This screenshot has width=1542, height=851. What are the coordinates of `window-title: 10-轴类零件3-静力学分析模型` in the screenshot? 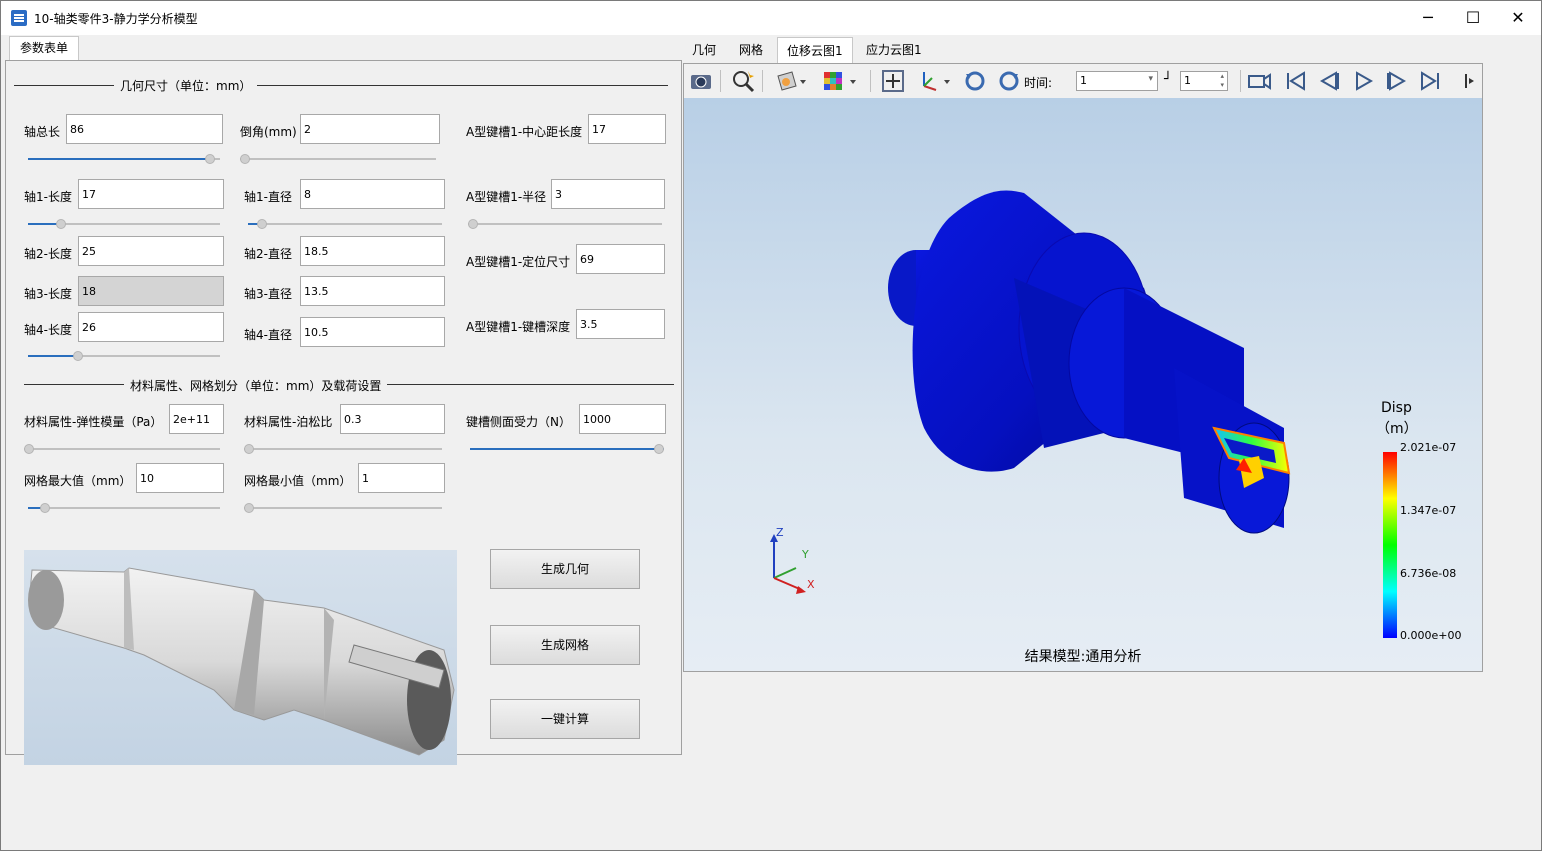 It's located at (116, 19).